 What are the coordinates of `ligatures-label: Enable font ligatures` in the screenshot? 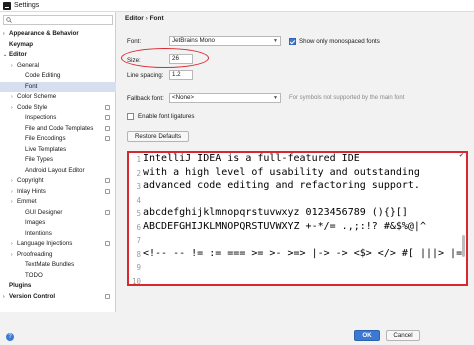 It's located at (166, 116).